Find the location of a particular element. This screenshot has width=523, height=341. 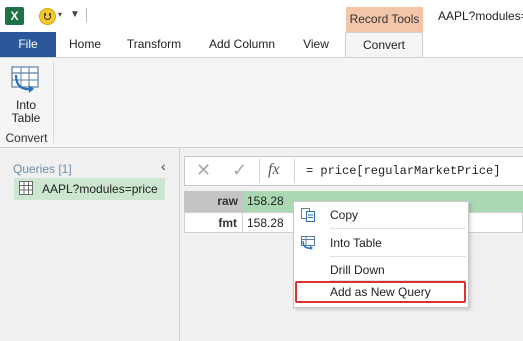

cancel-icon: ✕ is located at coordinates (203, 170).